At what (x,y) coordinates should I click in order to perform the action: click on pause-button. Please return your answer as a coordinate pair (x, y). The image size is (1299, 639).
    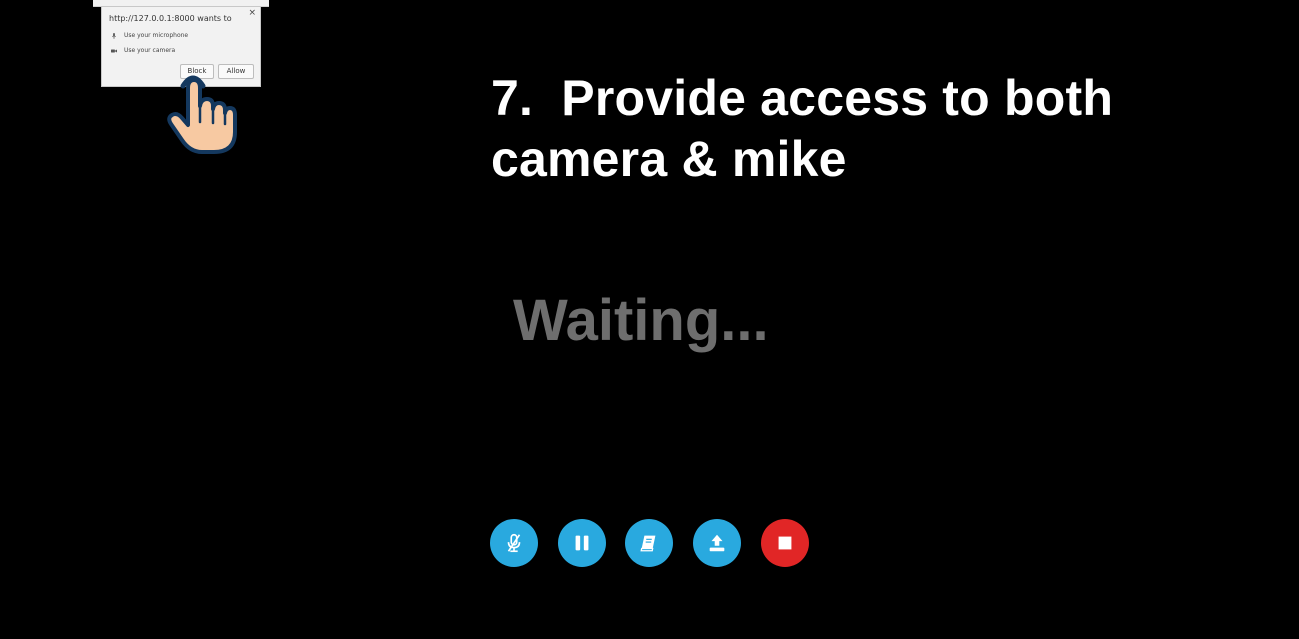
    Looking at the image, I should click on (582, 543).